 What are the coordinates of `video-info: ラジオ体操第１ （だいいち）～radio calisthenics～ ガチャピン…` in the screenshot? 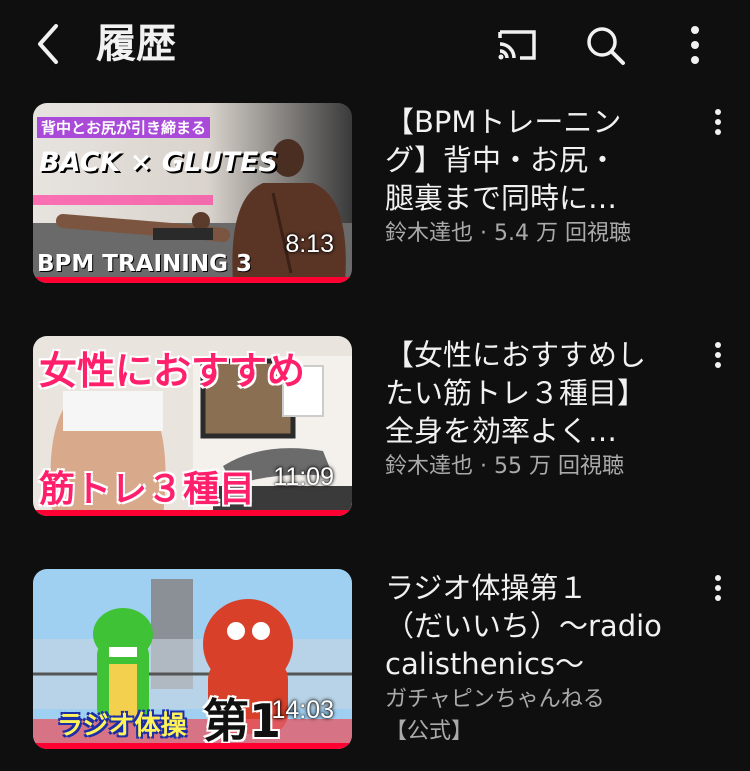 It's located at (535, 658).